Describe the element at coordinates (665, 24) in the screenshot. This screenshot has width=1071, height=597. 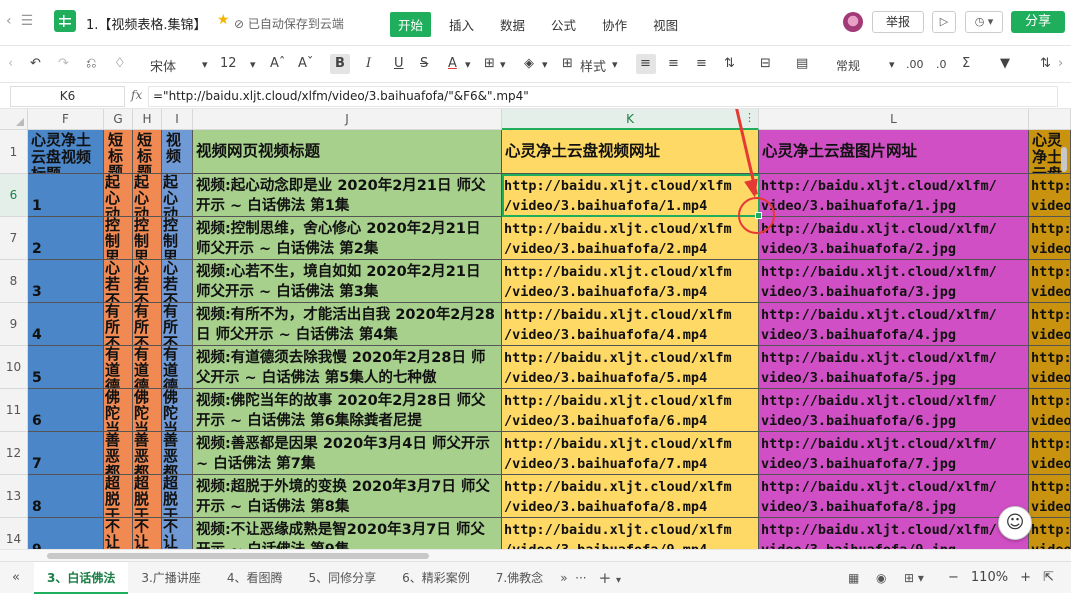
I see `menu-view: 视图` at that location.